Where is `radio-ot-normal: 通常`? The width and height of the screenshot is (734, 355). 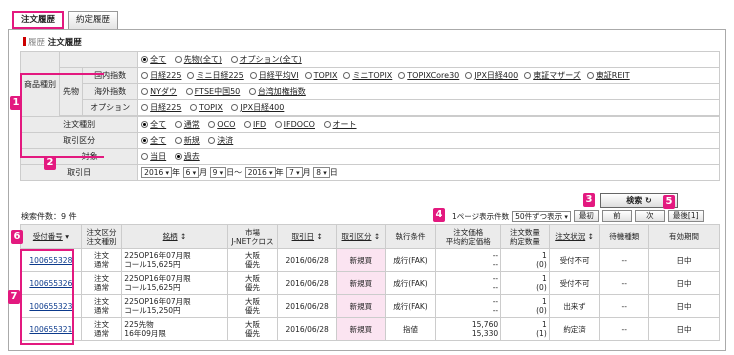 radio-ot-normal: 通常 is located at coordinates (187, 124).